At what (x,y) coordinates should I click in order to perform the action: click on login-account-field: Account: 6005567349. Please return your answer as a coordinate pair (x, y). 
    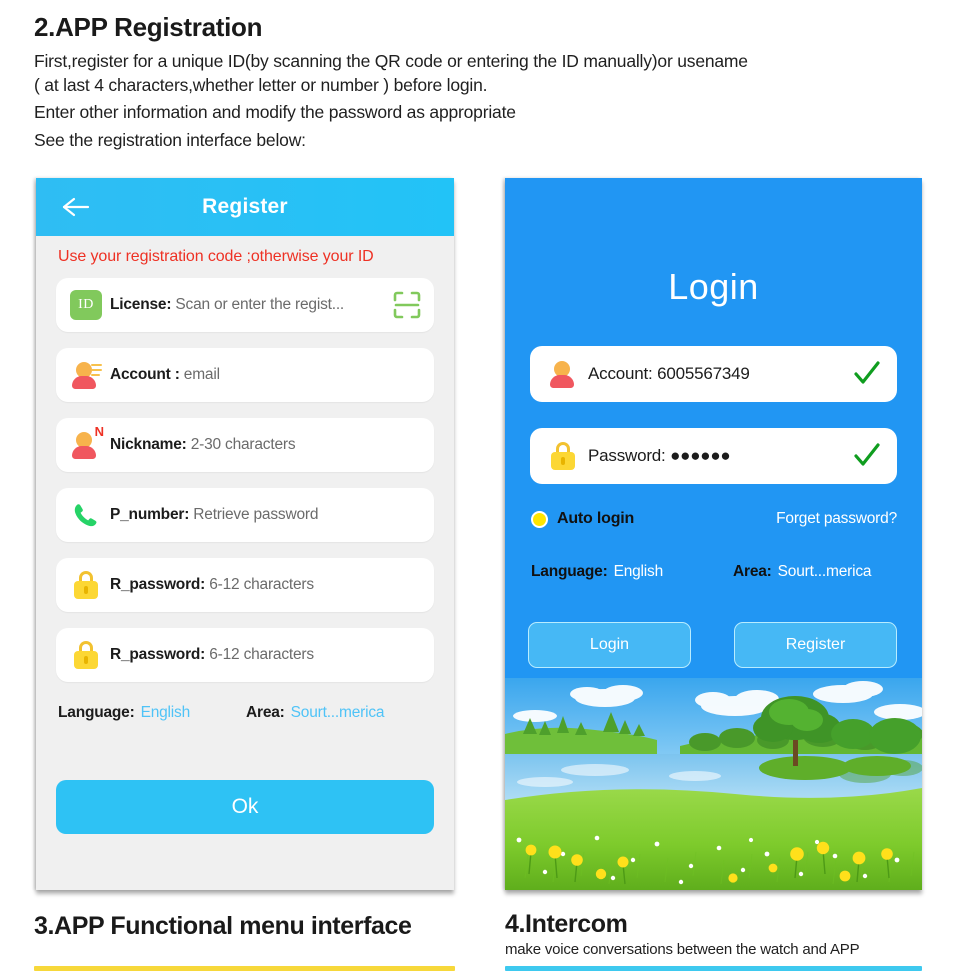
    Looking at the image, I should click on (713, 374).